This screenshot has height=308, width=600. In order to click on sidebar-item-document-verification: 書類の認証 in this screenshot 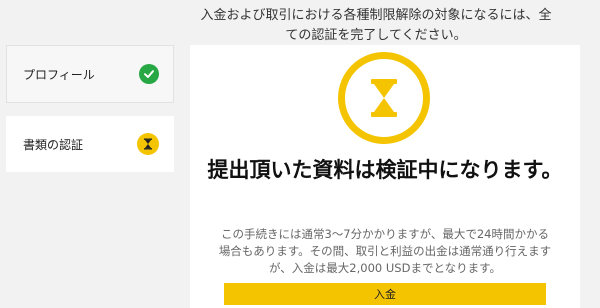, I will do `click(90, 144)`.